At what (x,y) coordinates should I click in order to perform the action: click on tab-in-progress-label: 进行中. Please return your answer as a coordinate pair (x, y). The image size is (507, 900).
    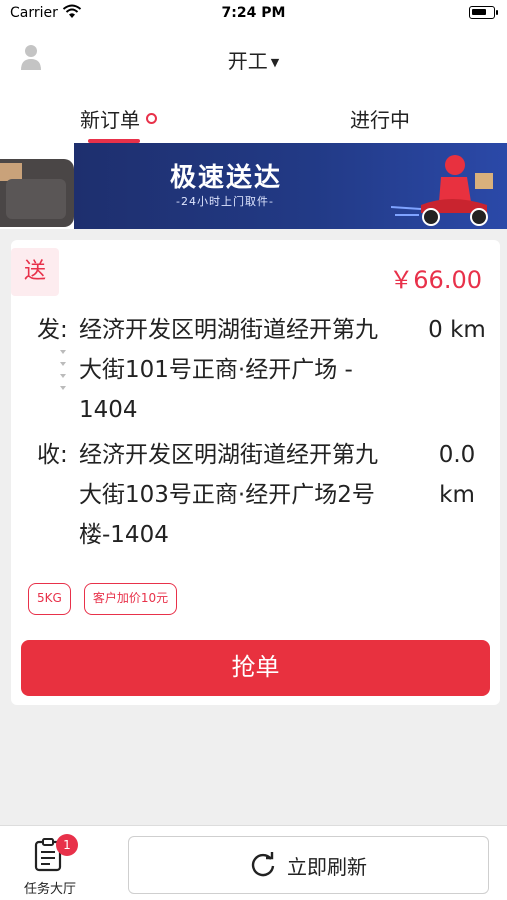
    Looking at the image, I should click on (380, 120).